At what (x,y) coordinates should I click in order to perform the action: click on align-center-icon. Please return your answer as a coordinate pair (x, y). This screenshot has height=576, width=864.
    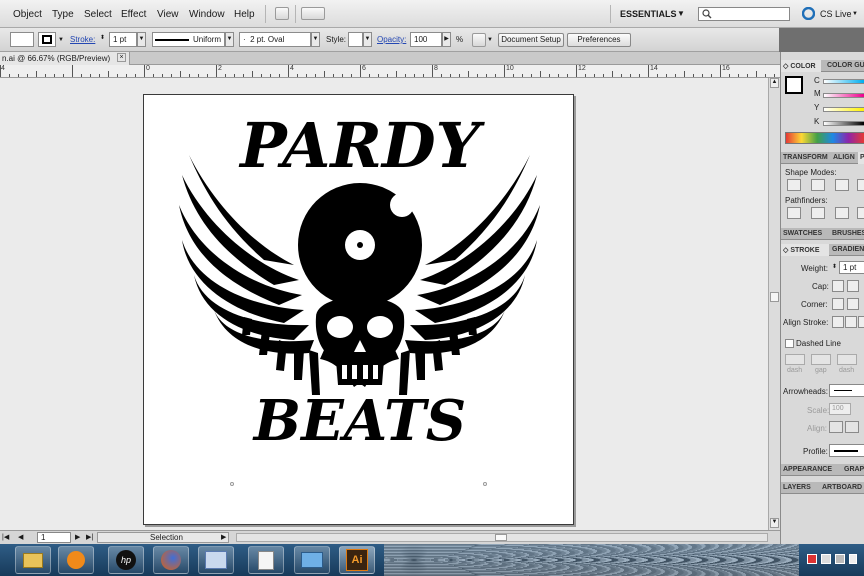
    Looking at the image, I should click on (838, 322).